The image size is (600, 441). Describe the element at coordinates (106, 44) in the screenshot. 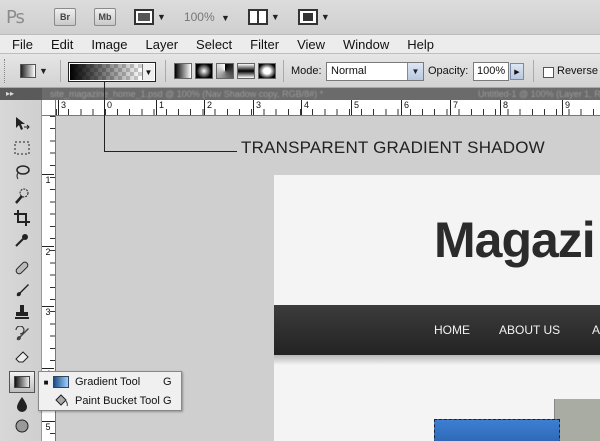

I see `menu-image: Image` at that location.